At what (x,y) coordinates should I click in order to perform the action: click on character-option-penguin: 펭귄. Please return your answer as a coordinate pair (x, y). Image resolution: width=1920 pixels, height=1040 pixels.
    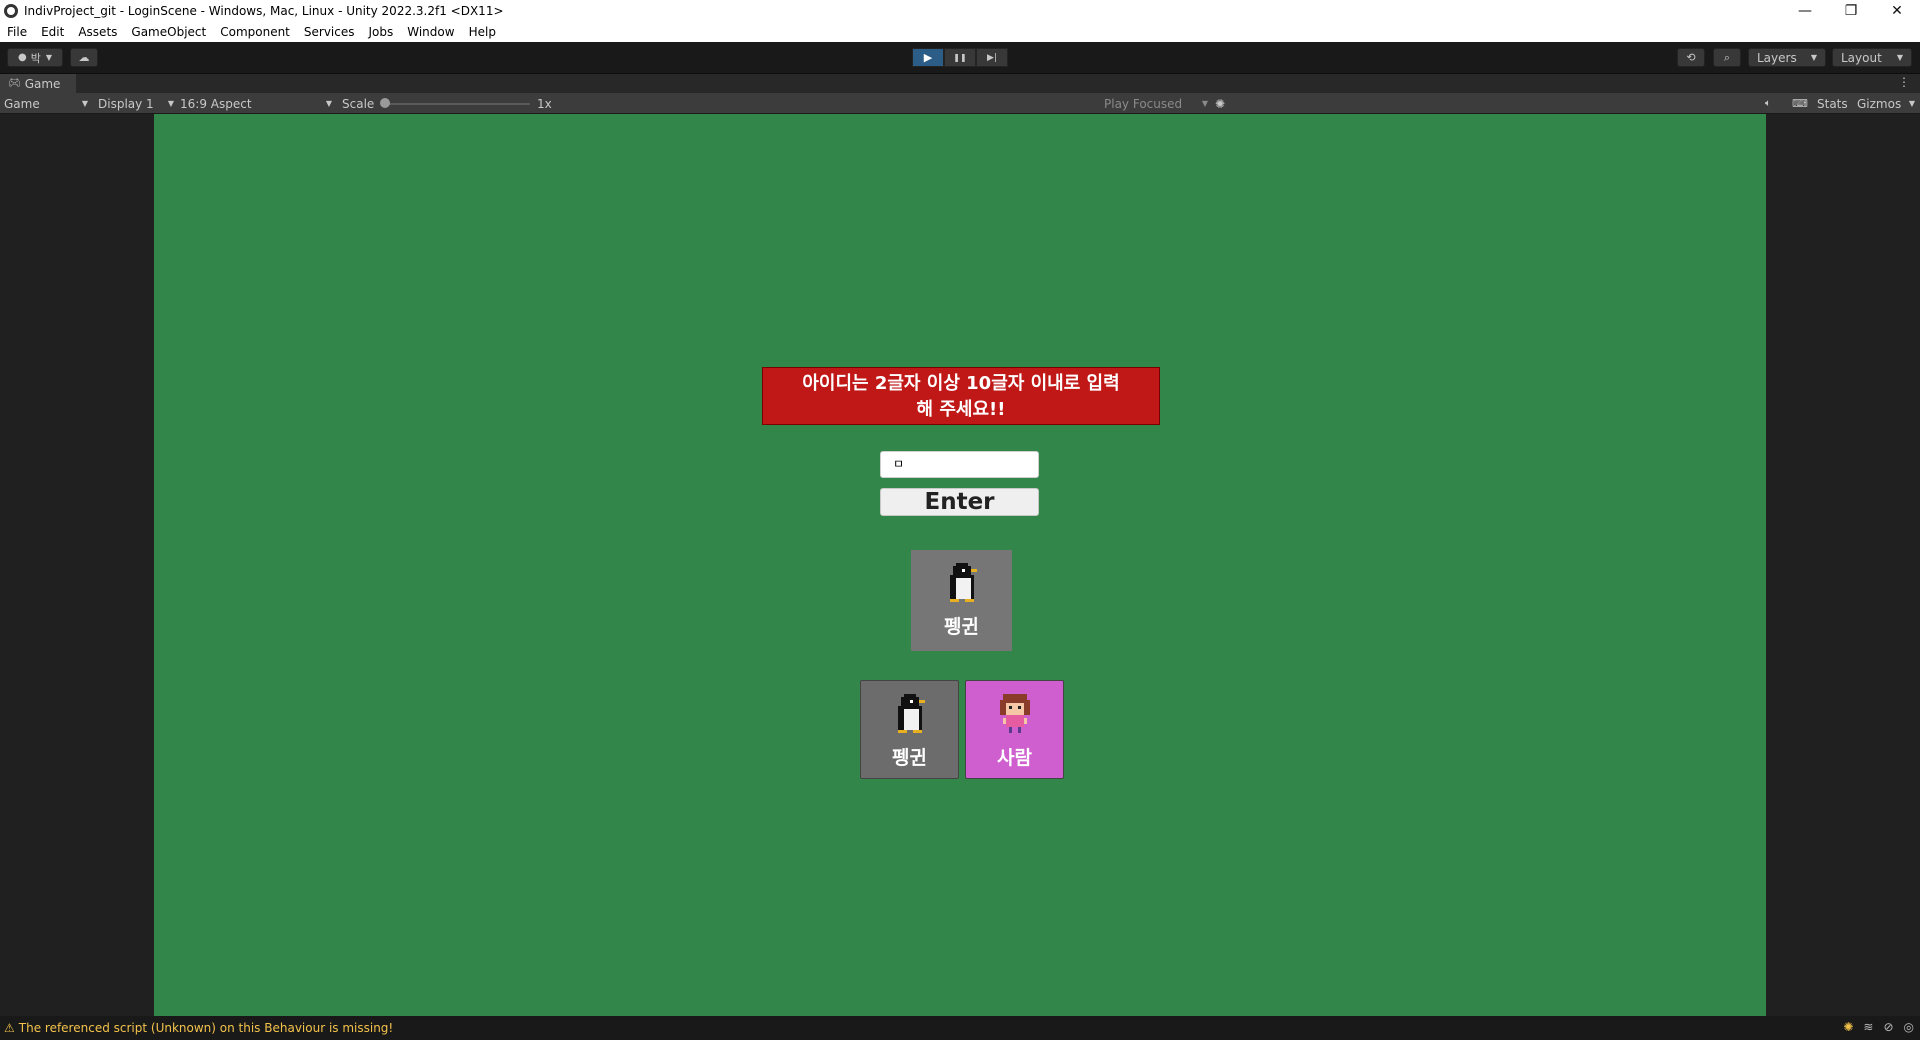
    Looking at the image, I should click on (909, 729).